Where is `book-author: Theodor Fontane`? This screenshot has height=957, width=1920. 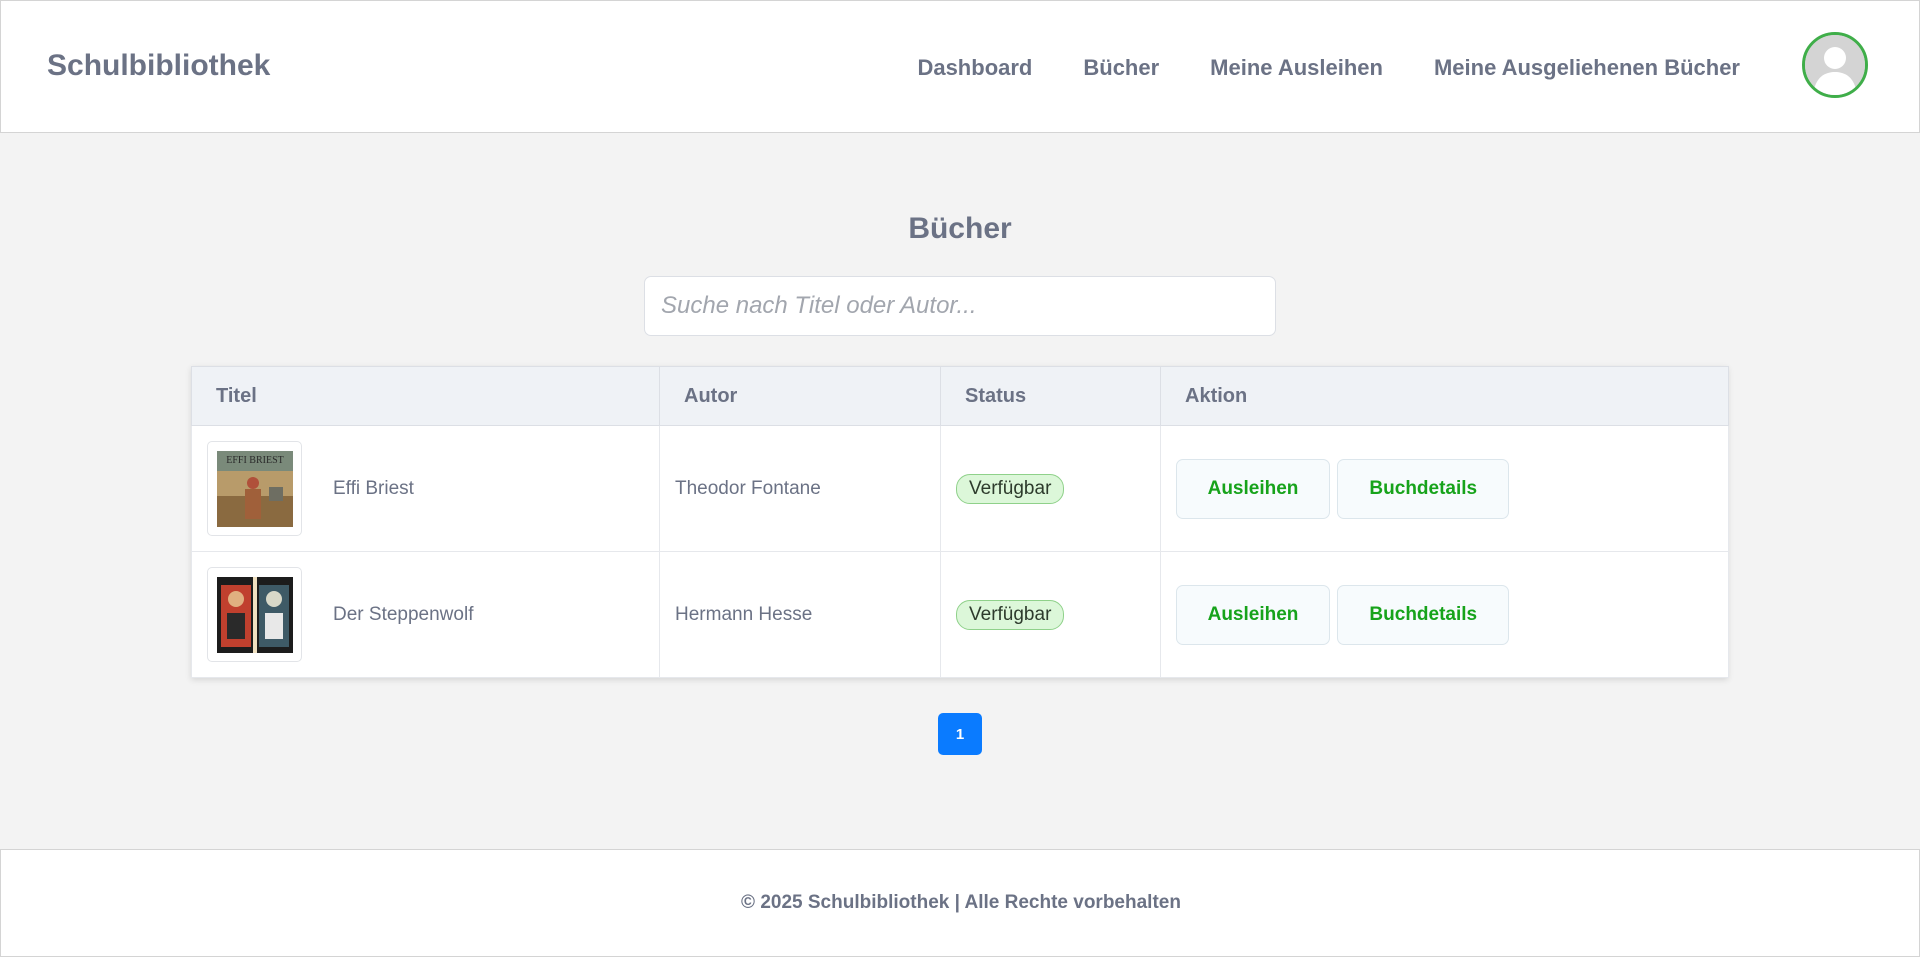 book-author: Theodor Fontane is located at coordinates (800, 488).